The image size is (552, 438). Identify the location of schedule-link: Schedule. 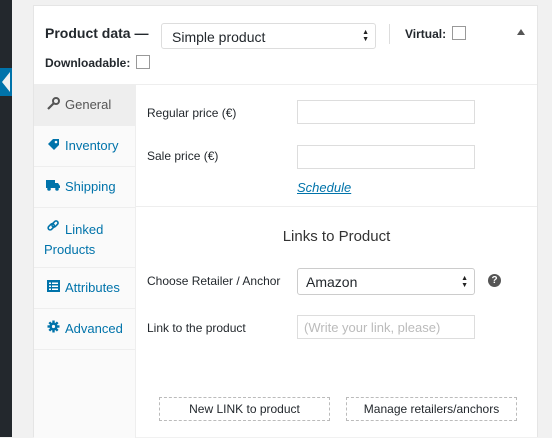
(324, 187).